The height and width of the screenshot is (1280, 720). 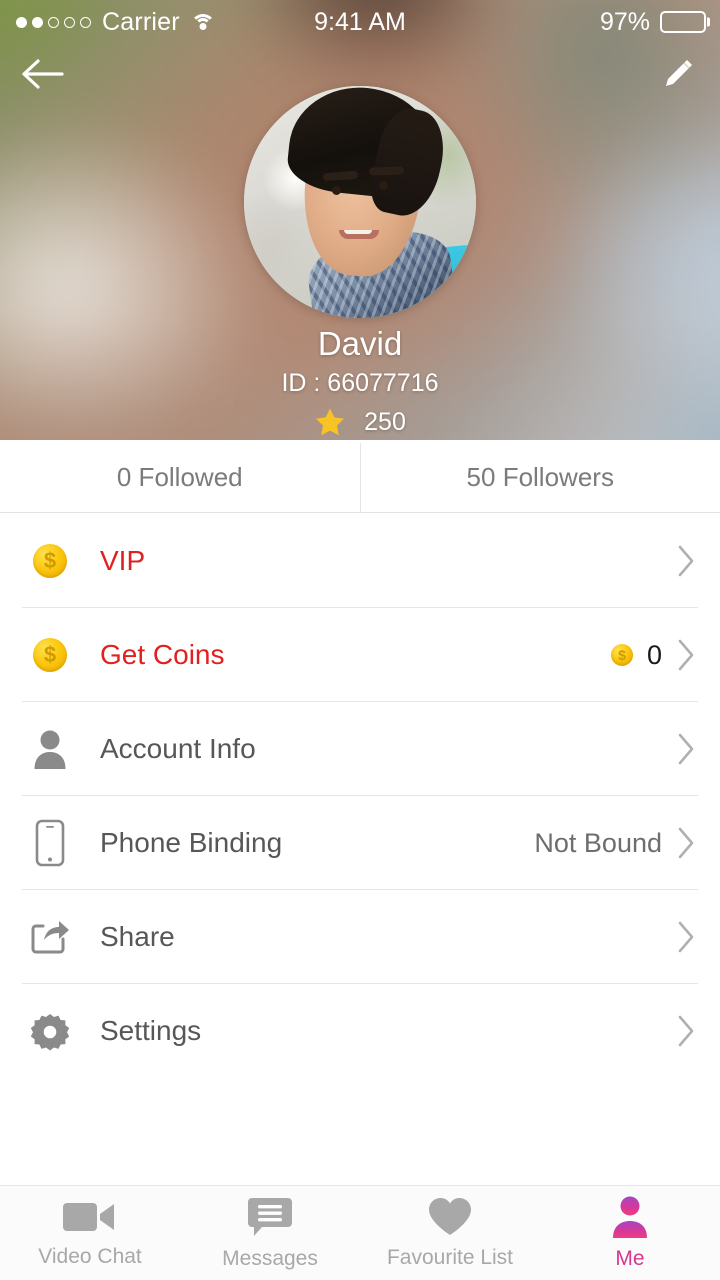 I want to click on battery-percent-label: 97%, so click(x=624, y=21).